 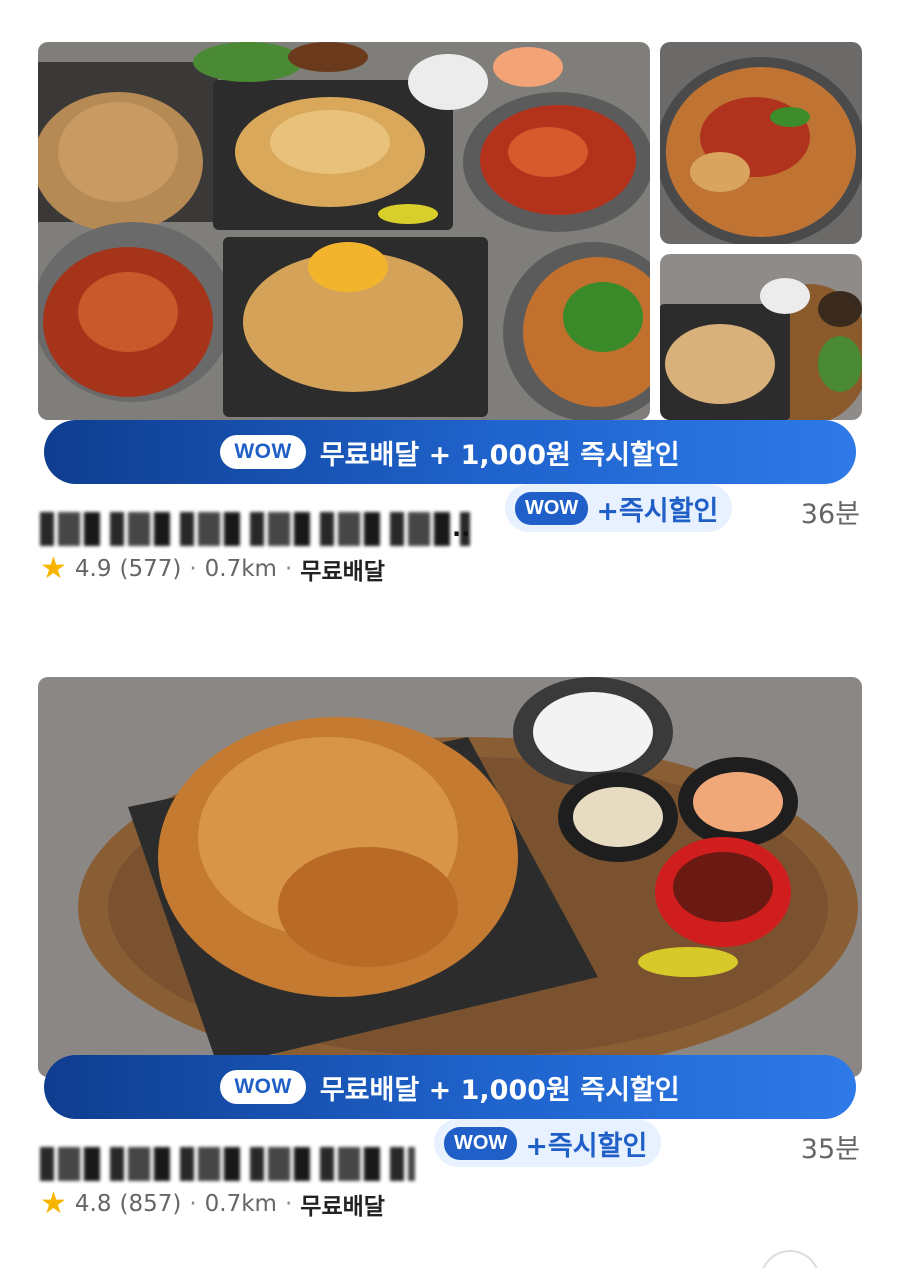 I want to click on rating-value: 4.9, so click(x=93, y=569).